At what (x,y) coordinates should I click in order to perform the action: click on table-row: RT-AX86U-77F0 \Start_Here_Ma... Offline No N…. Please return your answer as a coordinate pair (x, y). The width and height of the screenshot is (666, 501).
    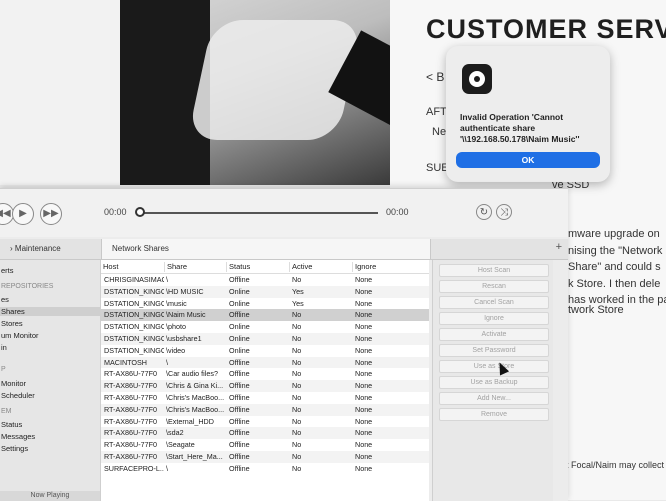
    Looking at the image, I should click on (265, 457).